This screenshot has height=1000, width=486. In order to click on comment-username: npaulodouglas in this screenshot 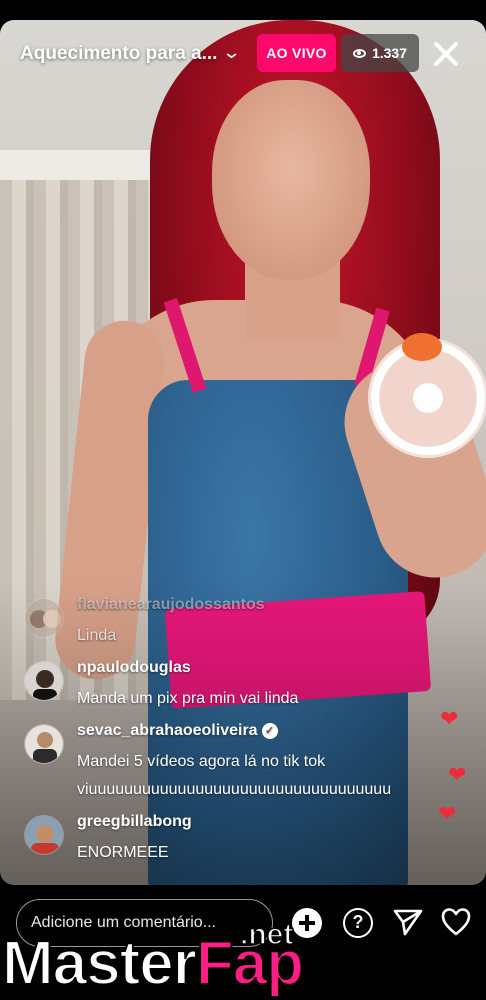, I will do `click(134, 668)`.